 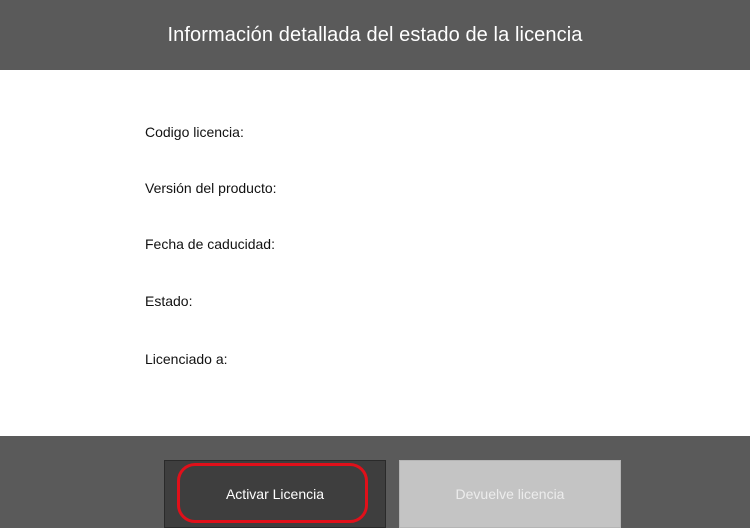 I want to click on activate-license-button: Activar Licencia, so click(x=275, y=494).